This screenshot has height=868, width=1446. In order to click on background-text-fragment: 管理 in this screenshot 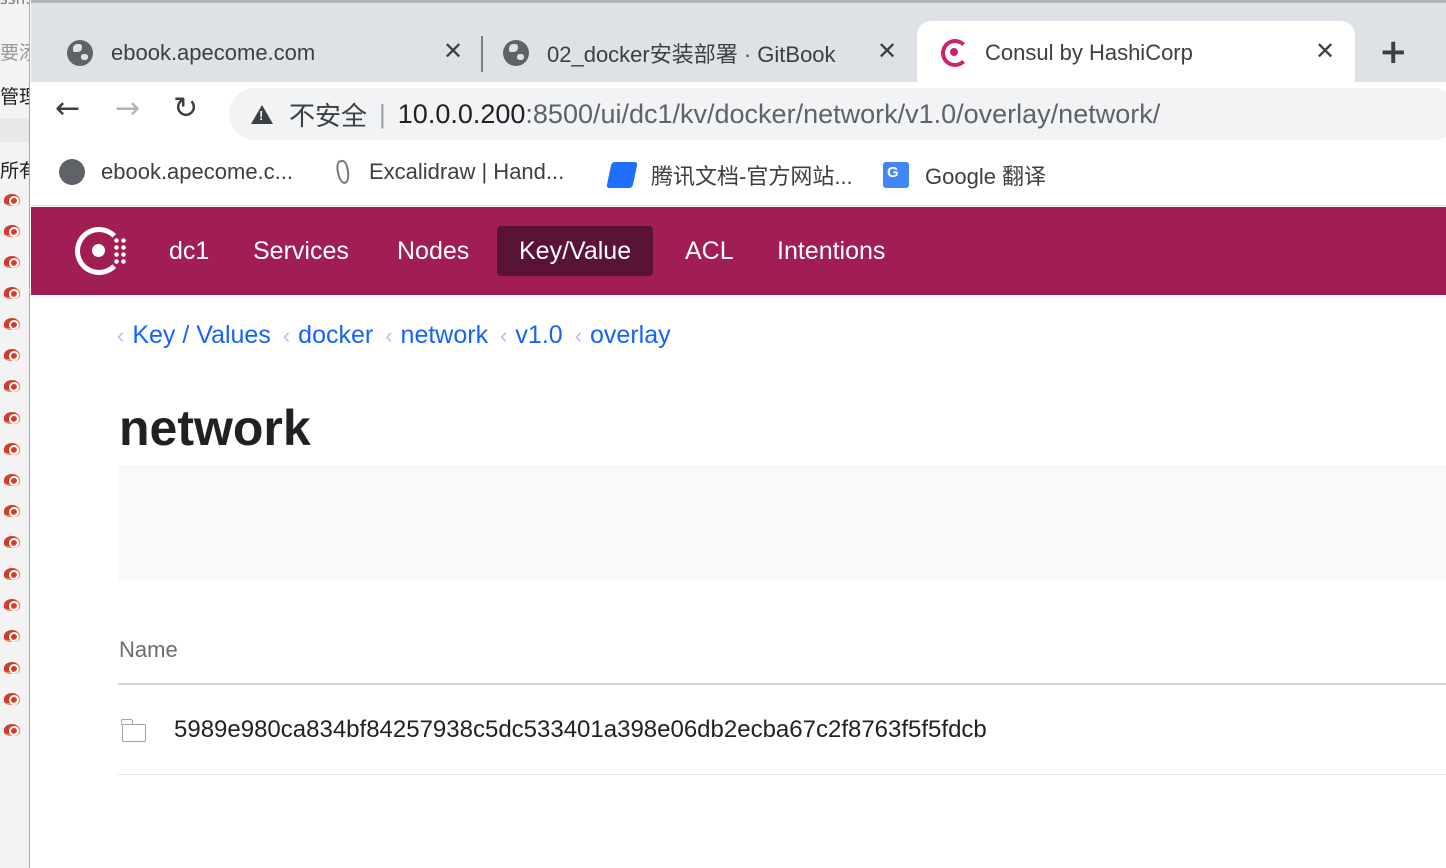, I will do `click(14, 97)`.